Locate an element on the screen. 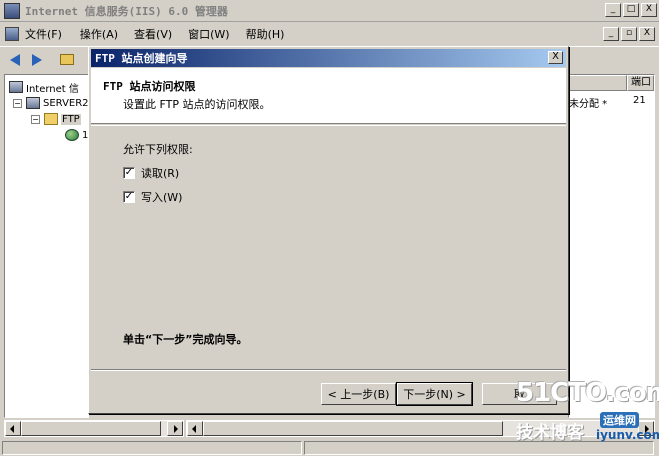 The image size is (659, 456). scroll-left-button is located at coordinates (13, 428).